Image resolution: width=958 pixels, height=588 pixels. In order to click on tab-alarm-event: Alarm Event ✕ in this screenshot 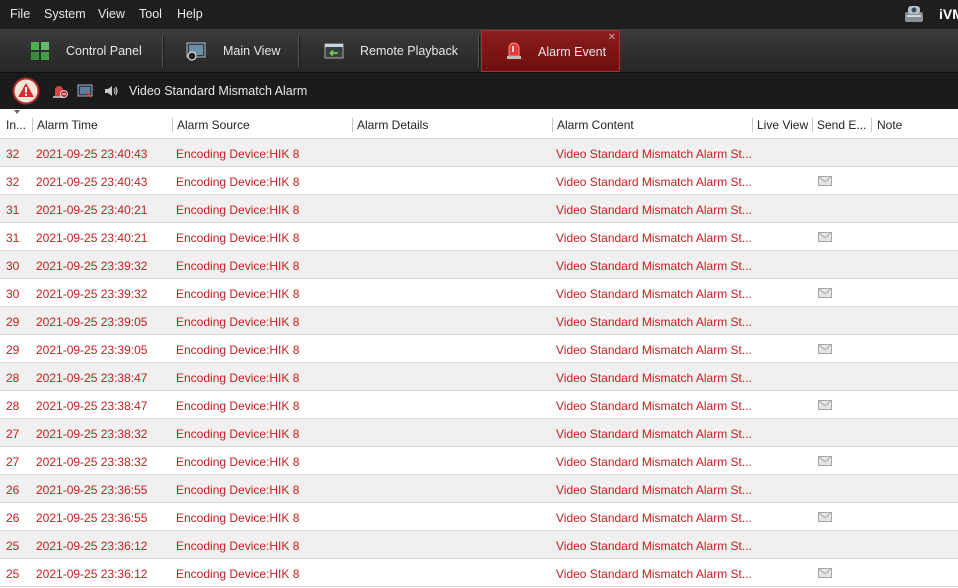, I will do `click(550, 51)`.